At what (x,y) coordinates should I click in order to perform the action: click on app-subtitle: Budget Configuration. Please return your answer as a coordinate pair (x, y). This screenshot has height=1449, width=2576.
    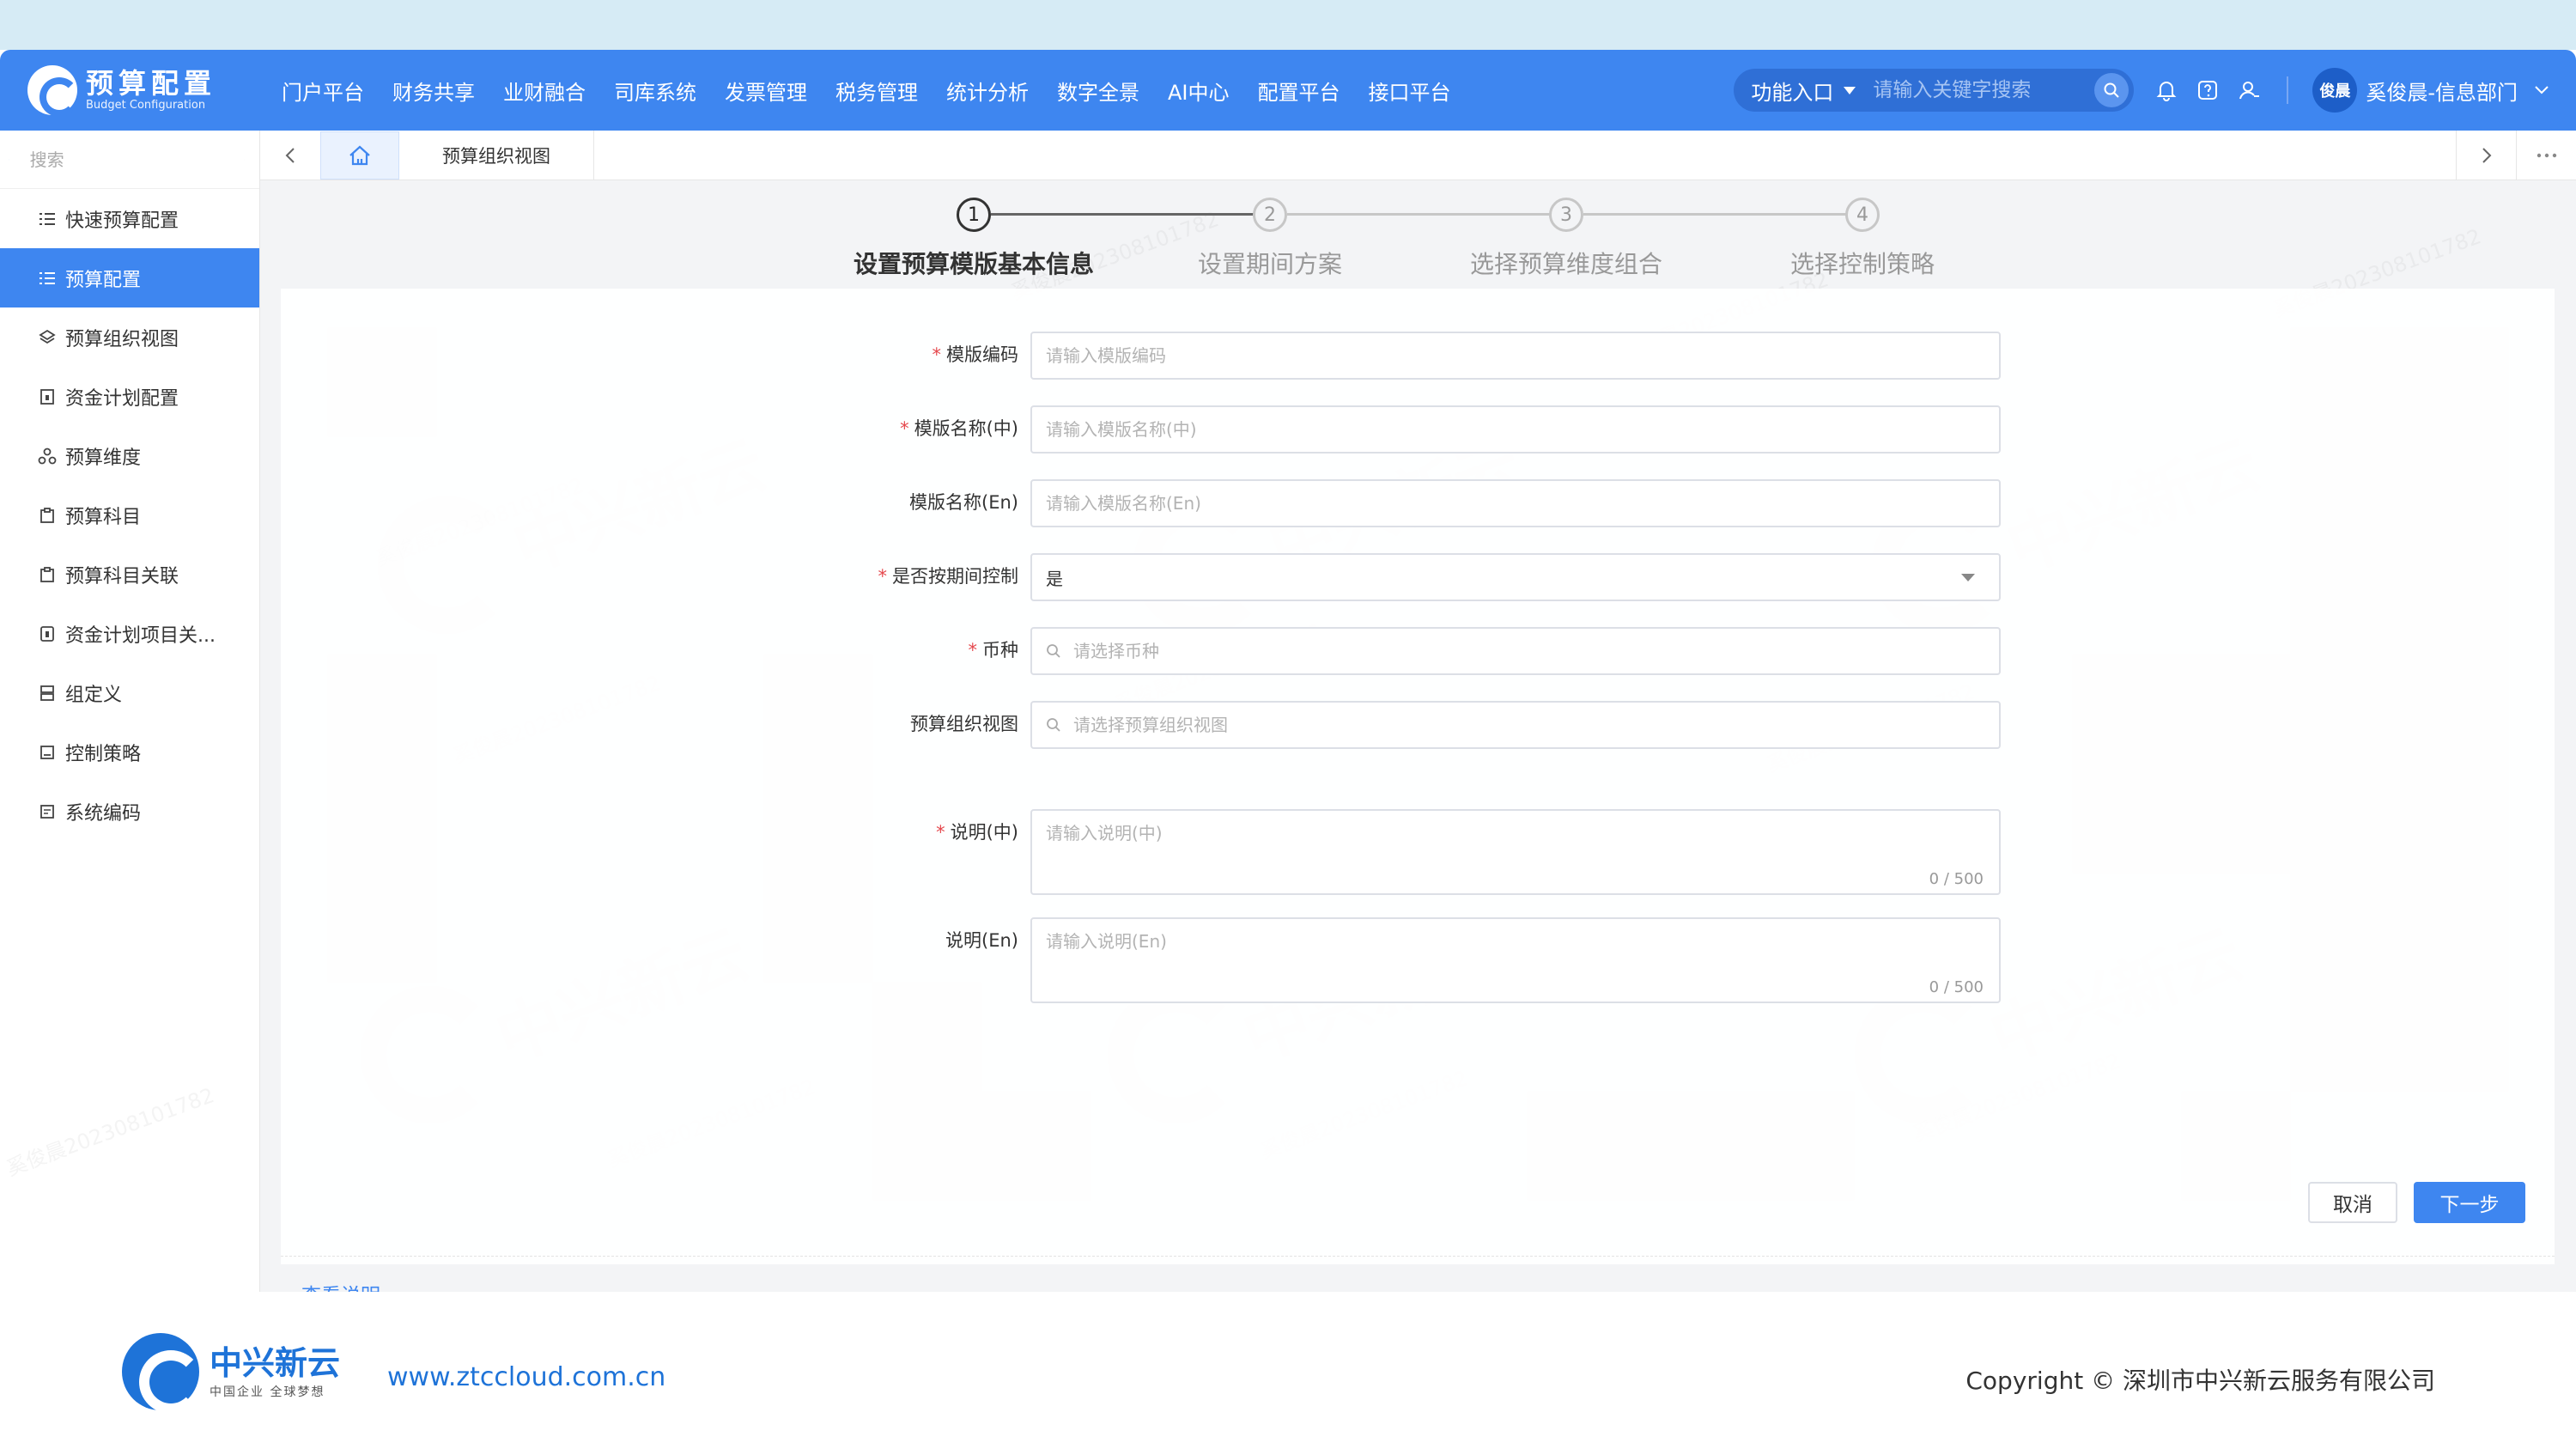
    Looking at the image, I should click on (146, 105).